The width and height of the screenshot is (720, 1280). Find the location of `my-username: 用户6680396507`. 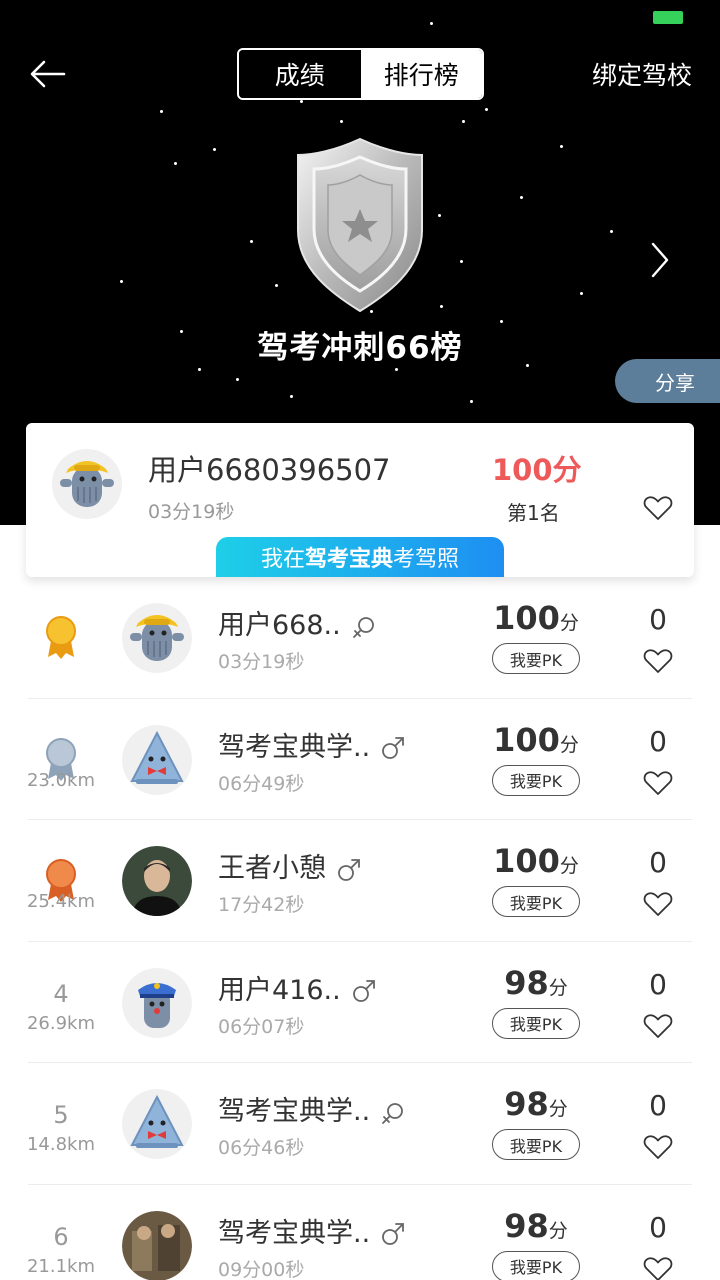

my-username: 用户6680396507 is located at coordinates (269, 470).